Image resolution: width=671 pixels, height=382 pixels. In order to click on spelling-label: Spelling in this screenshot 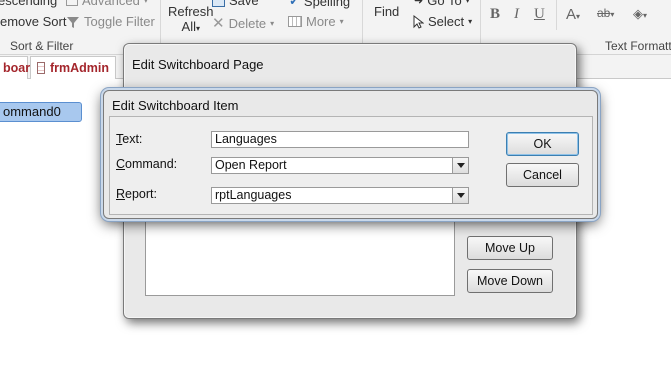, I will do `click(327, 4)`.